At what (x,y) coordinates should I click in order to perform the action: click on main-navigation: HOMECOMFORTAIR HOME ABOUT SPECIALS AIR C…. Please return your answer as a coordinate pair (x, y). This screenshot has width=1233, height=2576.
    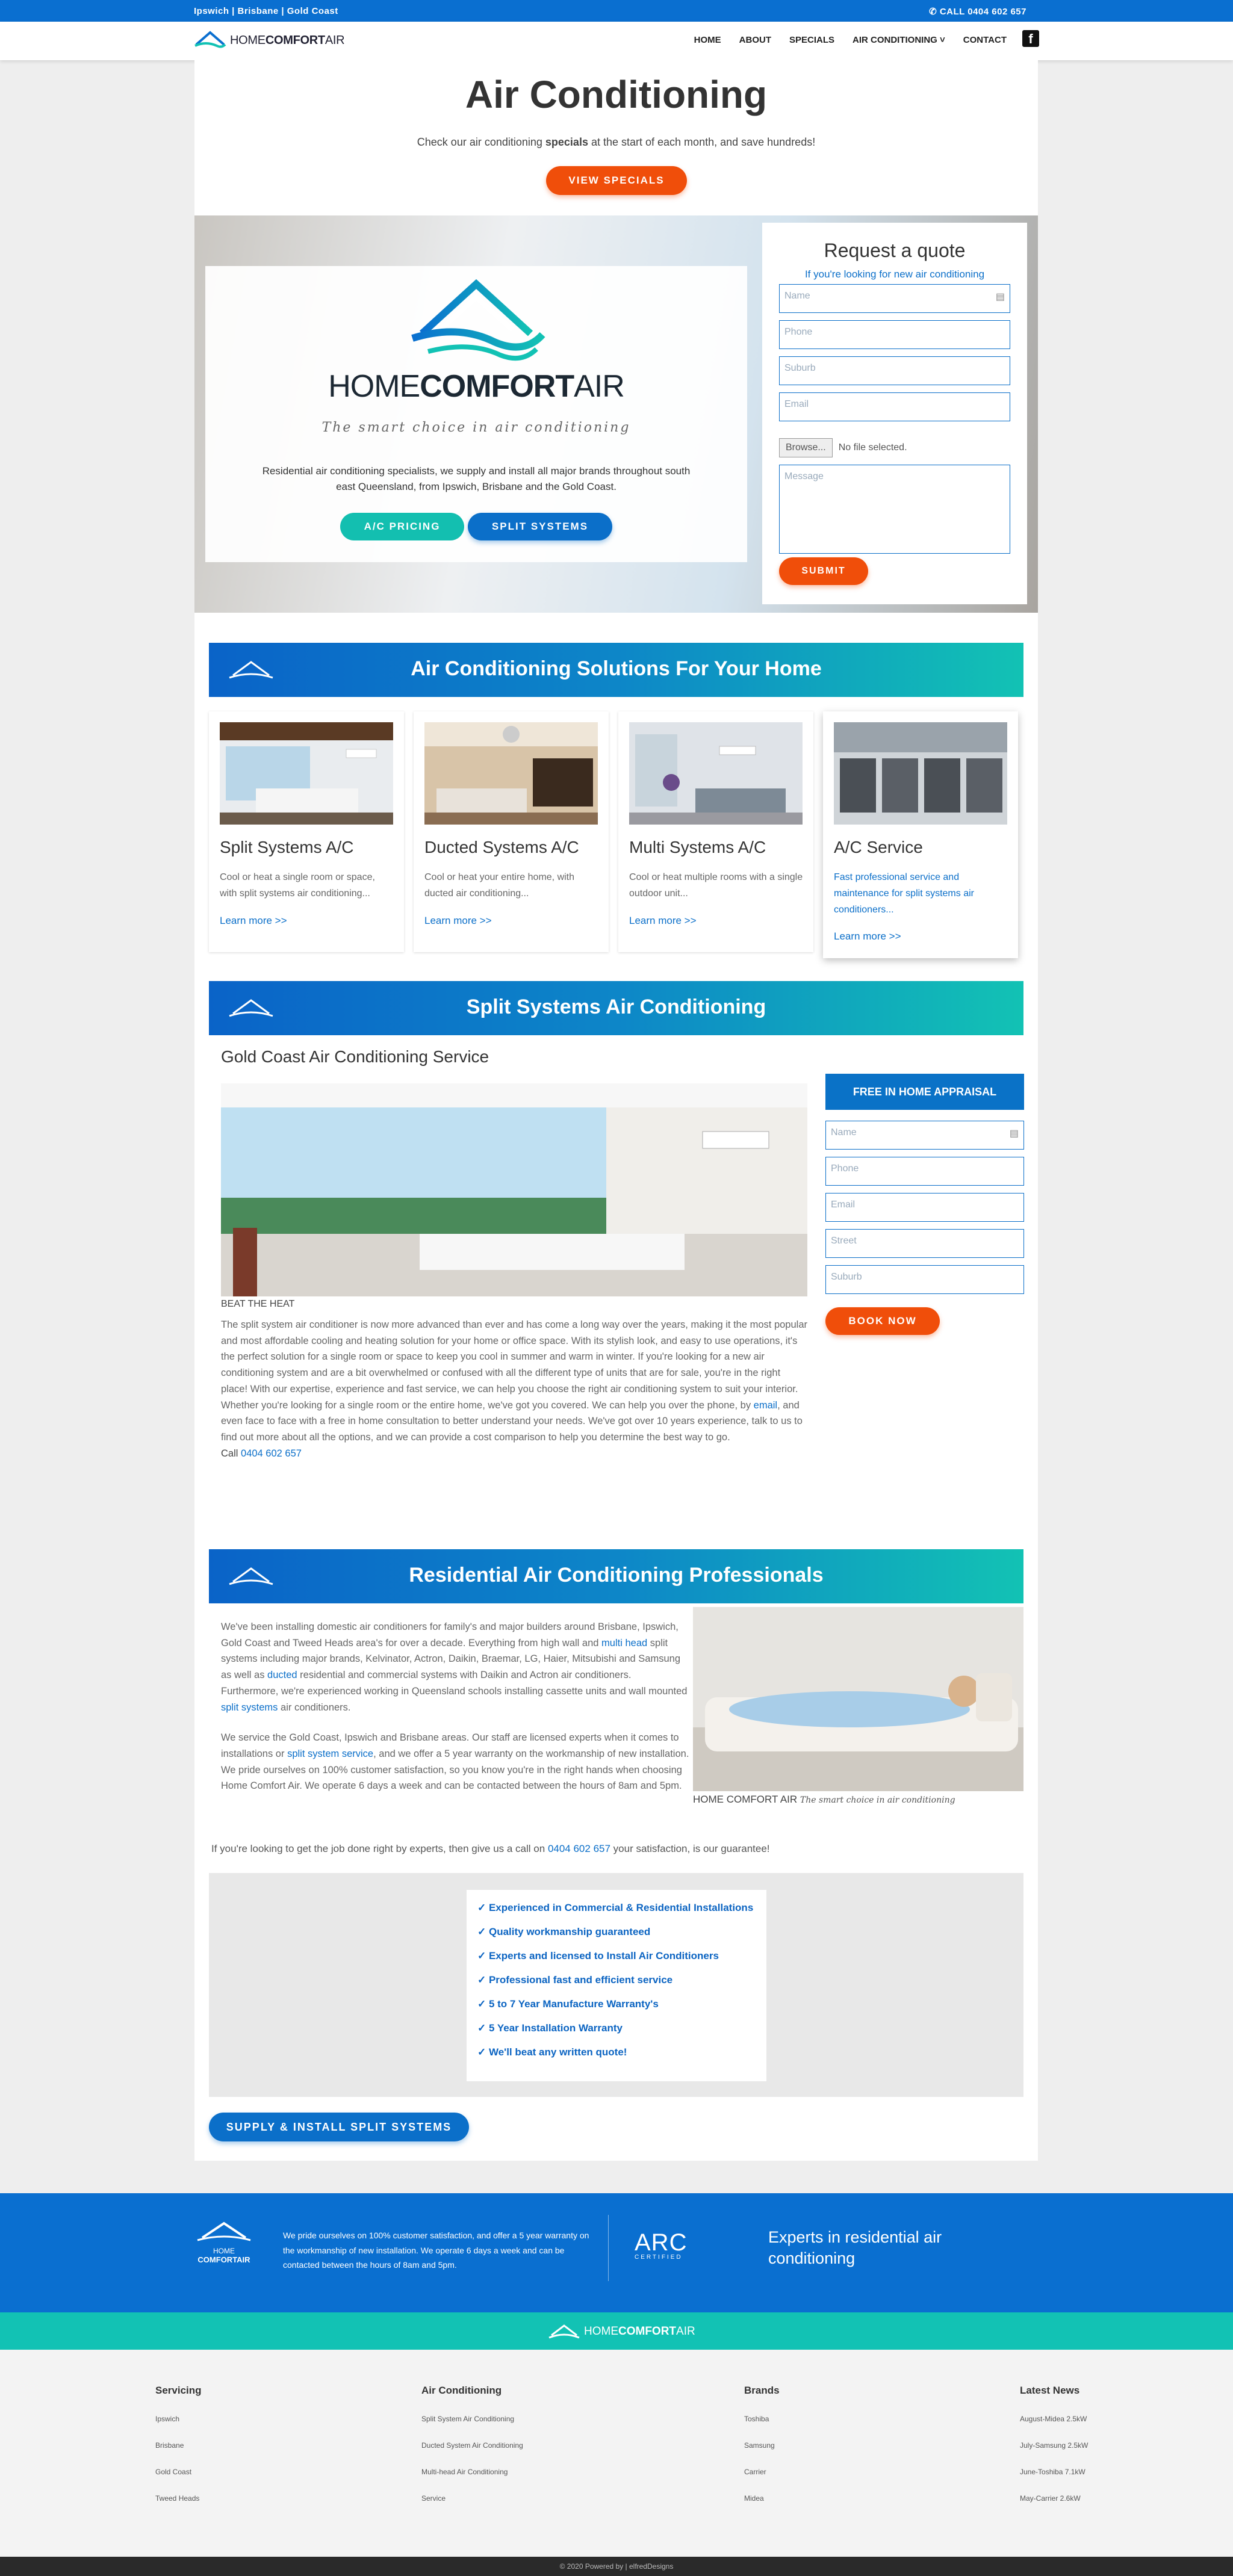
    Looking at the image, I should click on (616, 41).